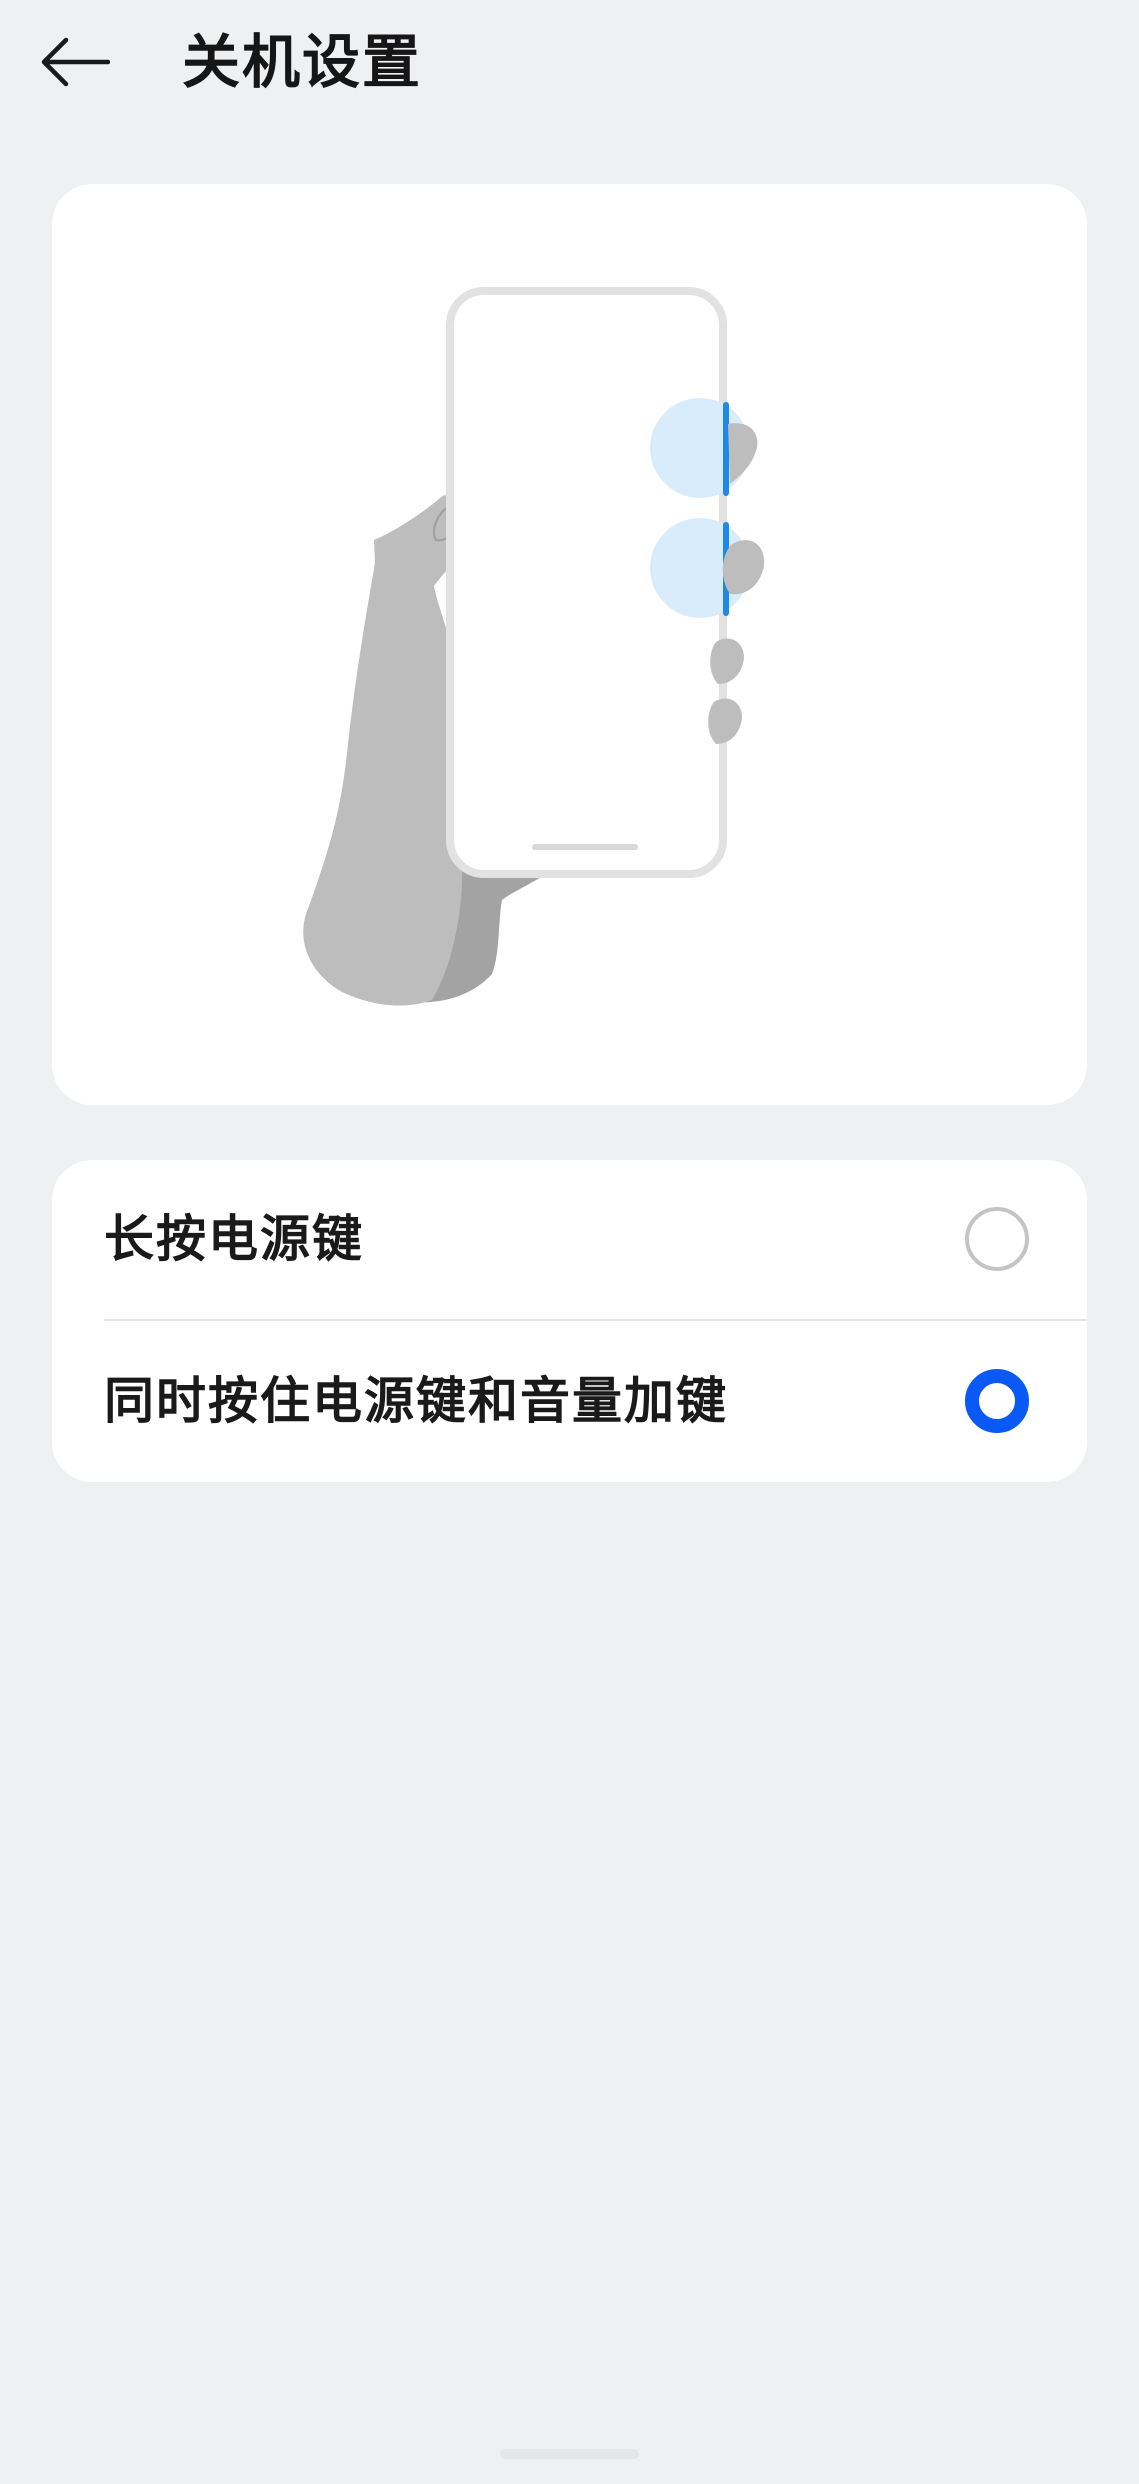 This screenshot has height=2484, width=1139. What do you see at coordinates (416, 1401) in the screenshot?
I see `option-label: 同时按住电源键和音量加键` at bounding box center [416, 1401].